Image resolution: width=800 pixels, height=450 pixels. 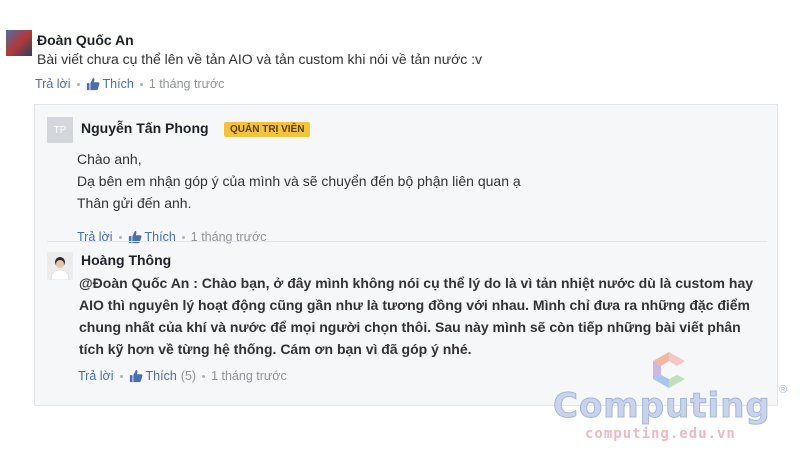 What do you see at coordinates (188, 376) in the screenshot?
I see `like-count: (5)` at bounding box center [188, 376].